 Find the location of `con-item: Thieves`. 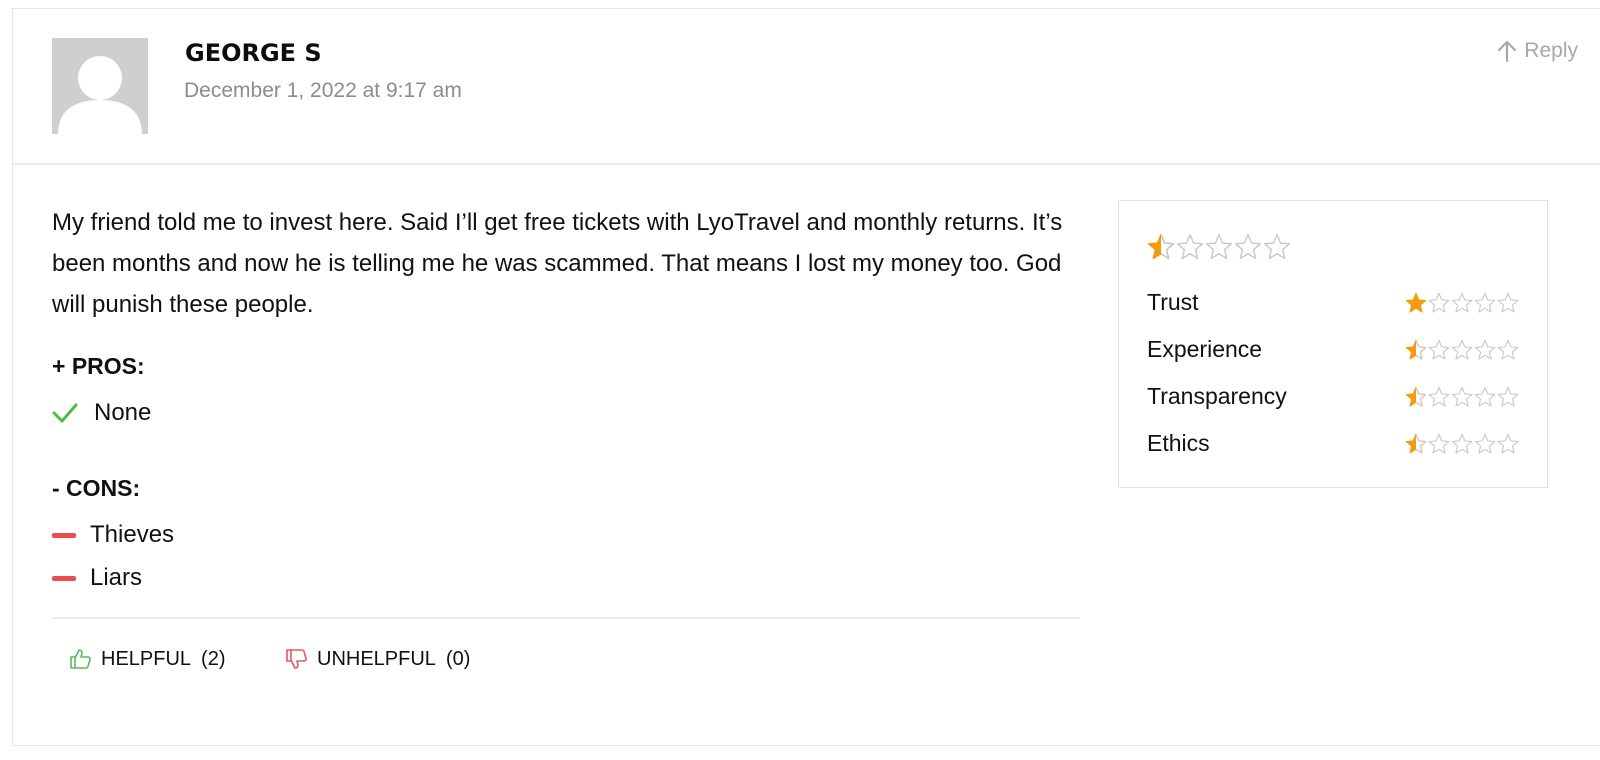

con-item: Thieves is located at coordinates (113, 535).